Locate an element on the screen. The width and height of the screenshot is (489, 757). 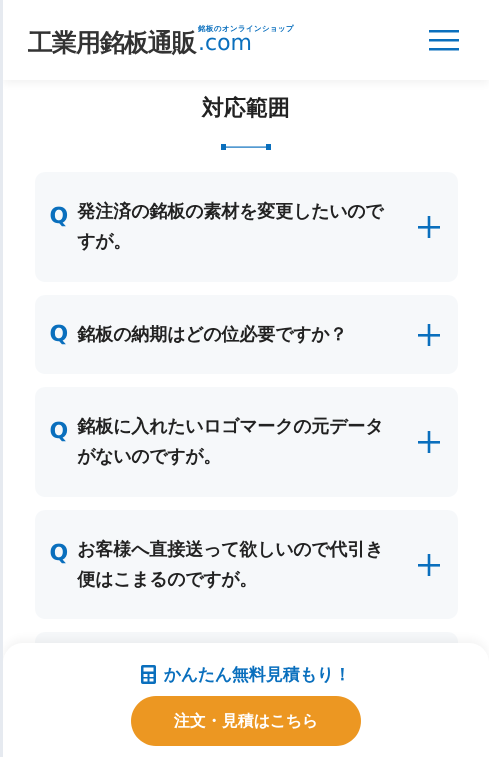
faq-item: Q 発注済の銘板の素材を変更したいのですが。 is located at coordinates (246, 227).